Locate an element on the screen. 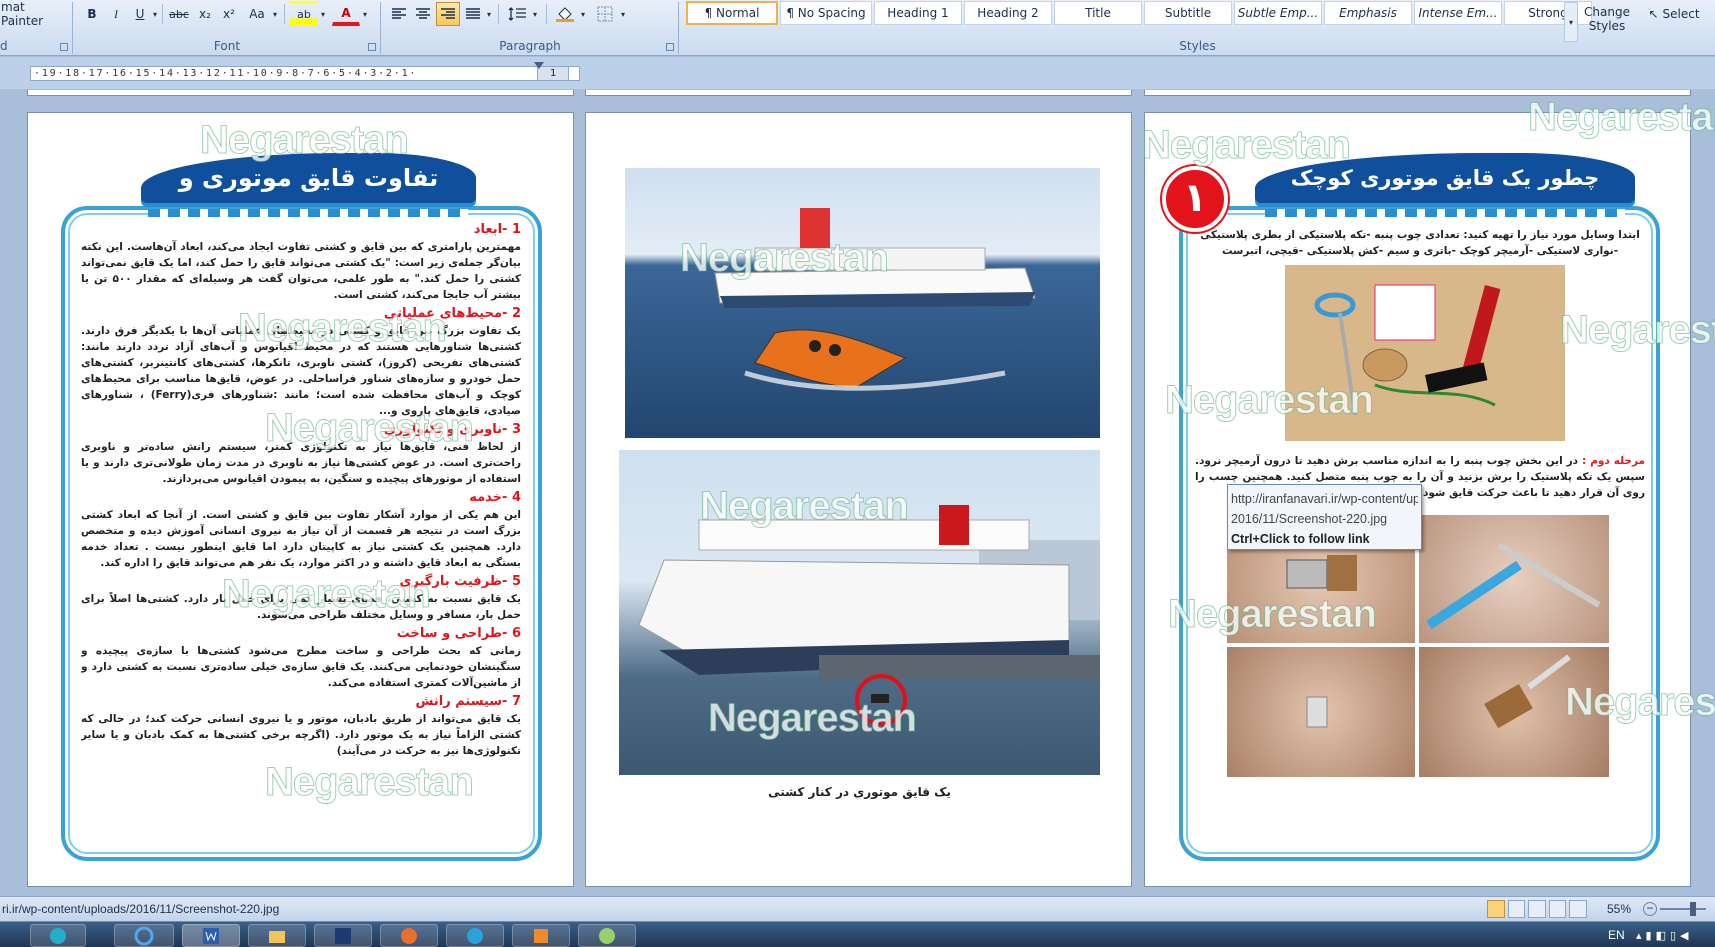  clipboard-launcher-icon is located at coordinates (64, 47).